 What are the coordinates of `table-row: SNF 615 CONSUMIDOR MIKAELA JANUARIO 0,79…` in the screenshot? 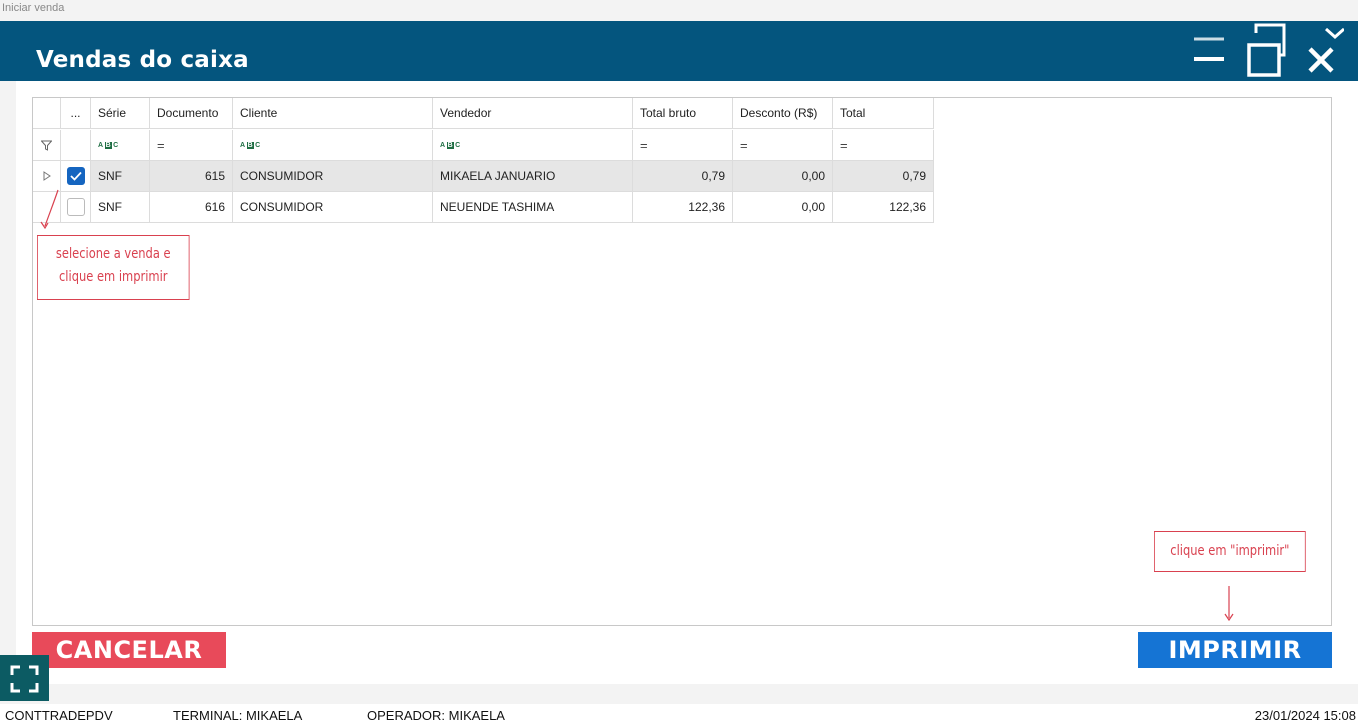 It's located at (483, 176).